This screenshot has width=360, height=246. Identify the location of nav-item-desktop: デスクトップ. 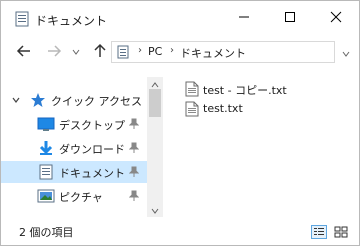
(74, 124).